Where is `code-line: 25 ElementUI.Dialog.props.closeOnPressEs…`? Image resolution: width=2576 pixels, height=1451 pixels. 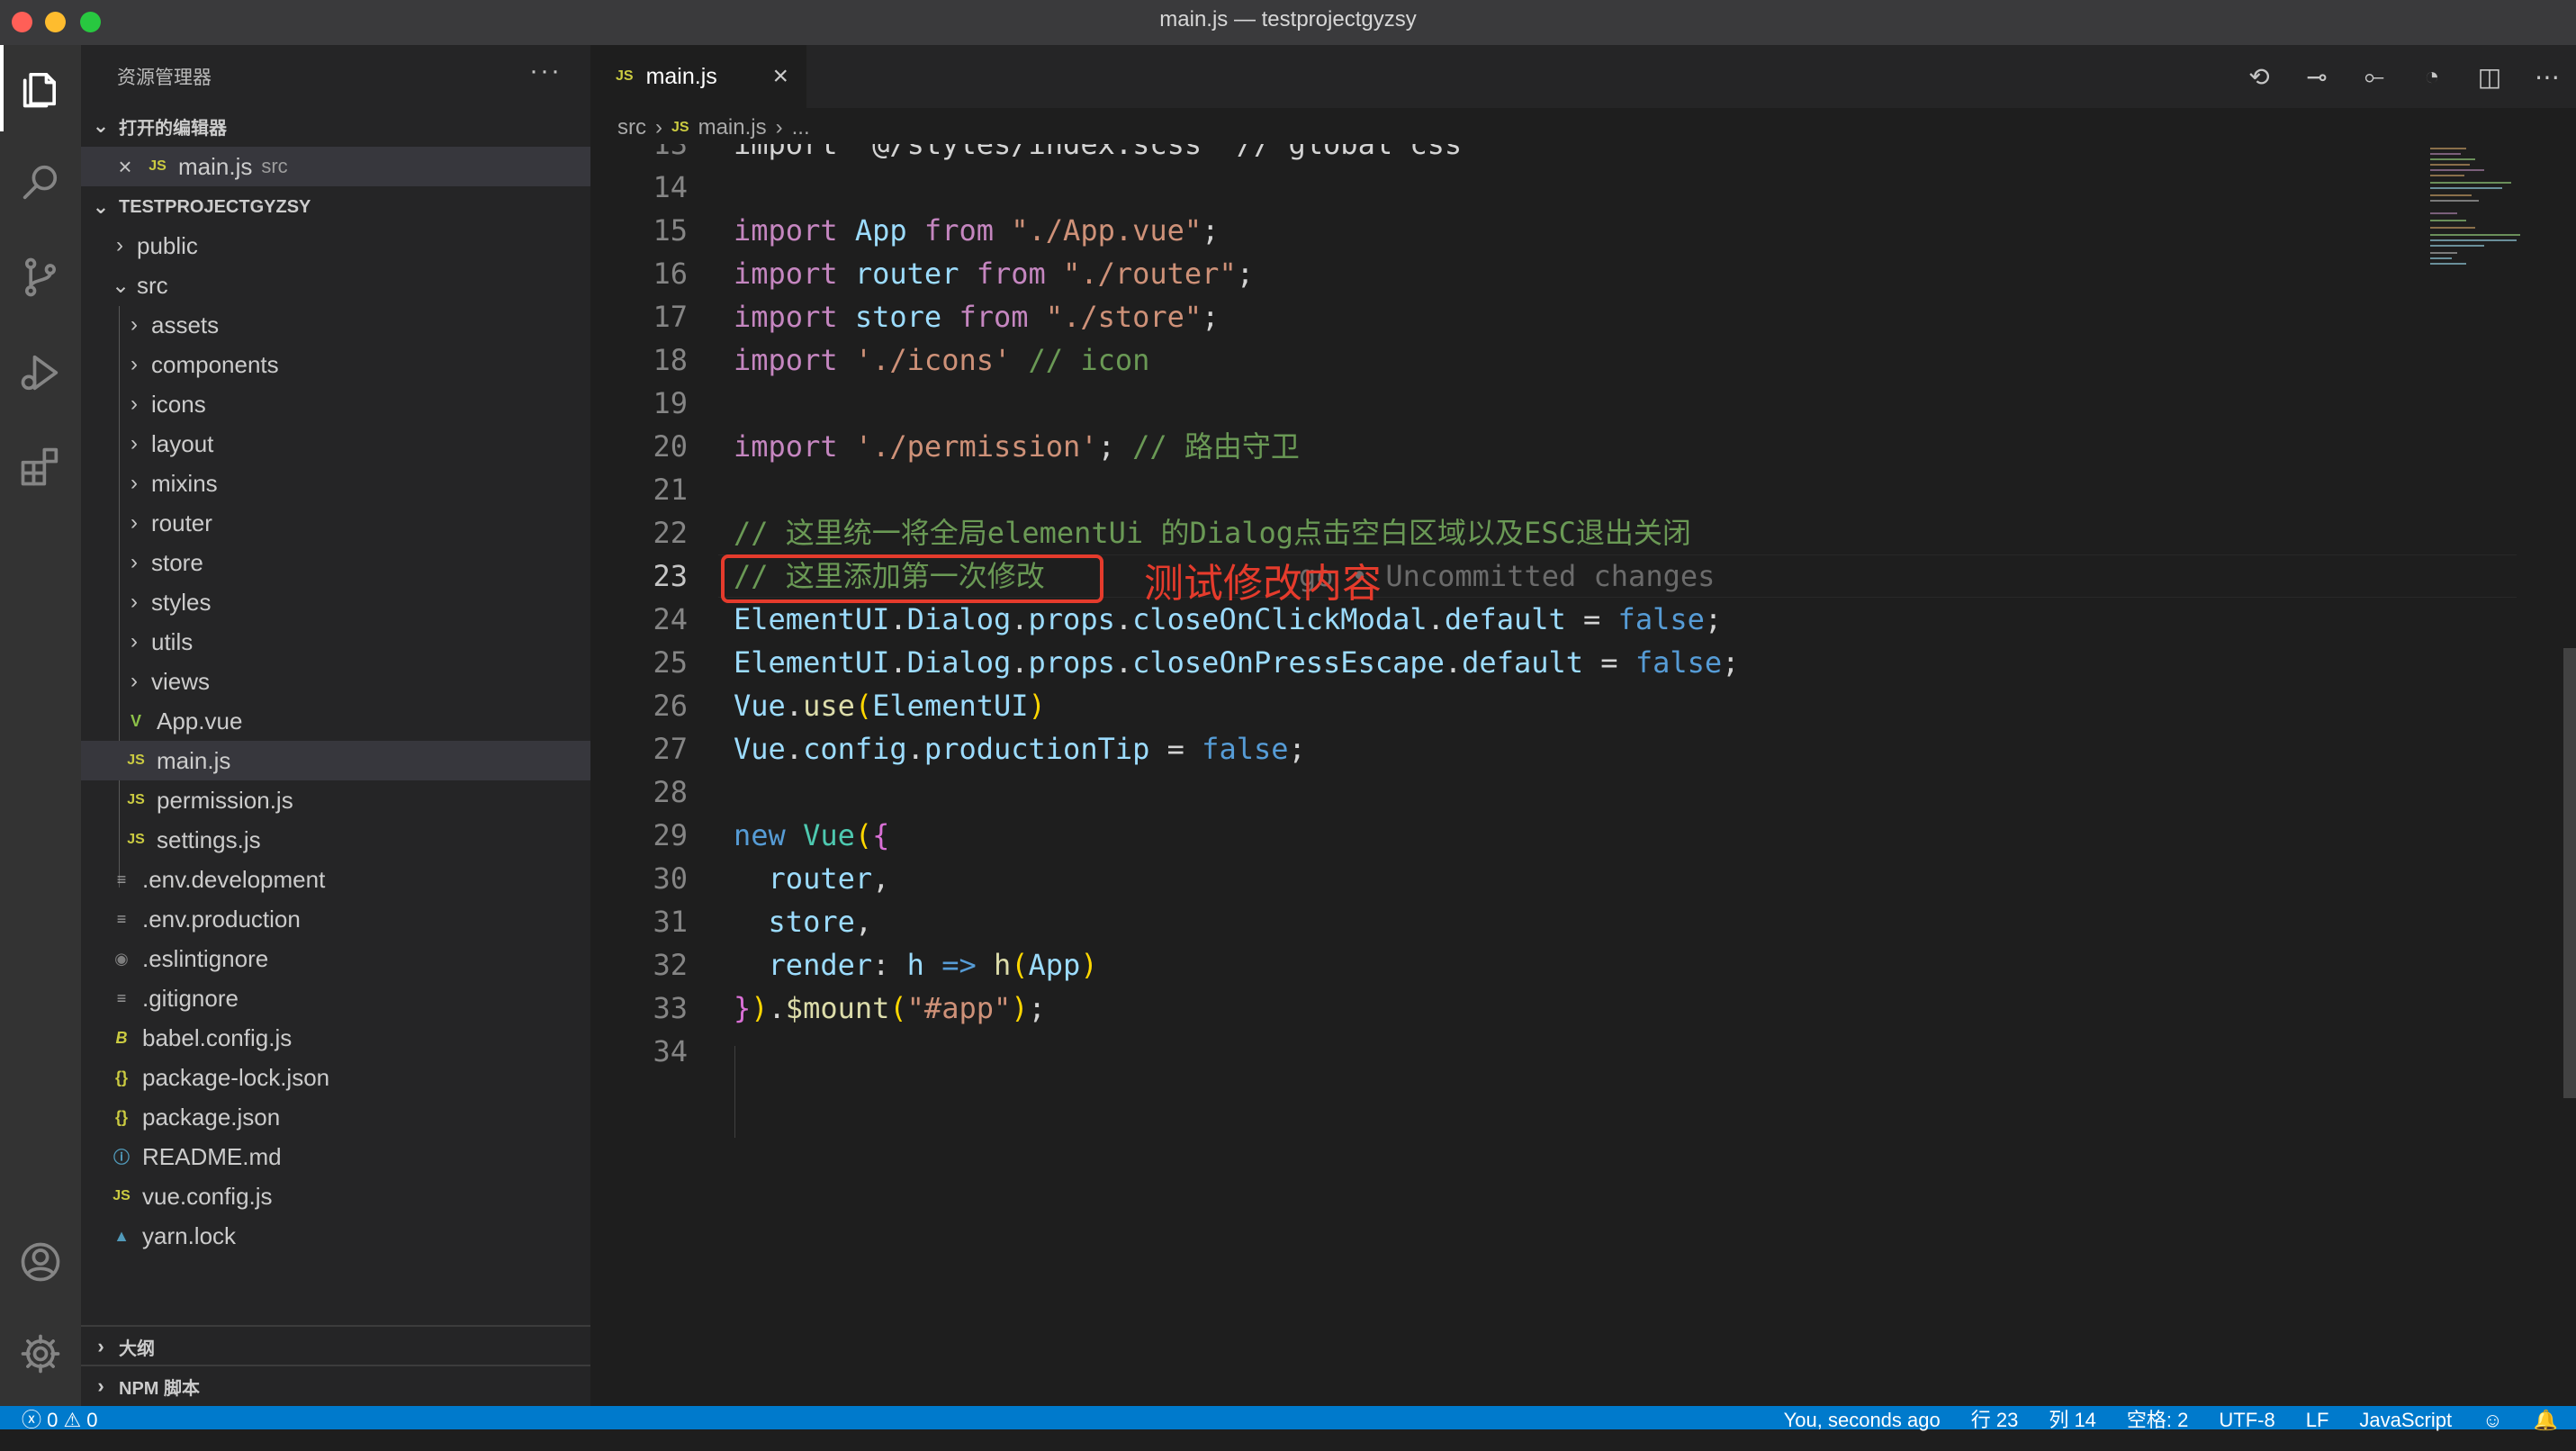
code-line: 25 ElementUI.Dialog.props.closeOnPressEs… is located at coordinates (1558, 662).